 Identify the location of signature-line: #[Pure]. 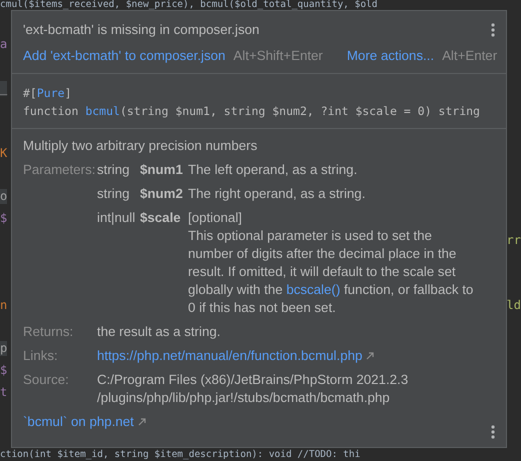
(47, 93).